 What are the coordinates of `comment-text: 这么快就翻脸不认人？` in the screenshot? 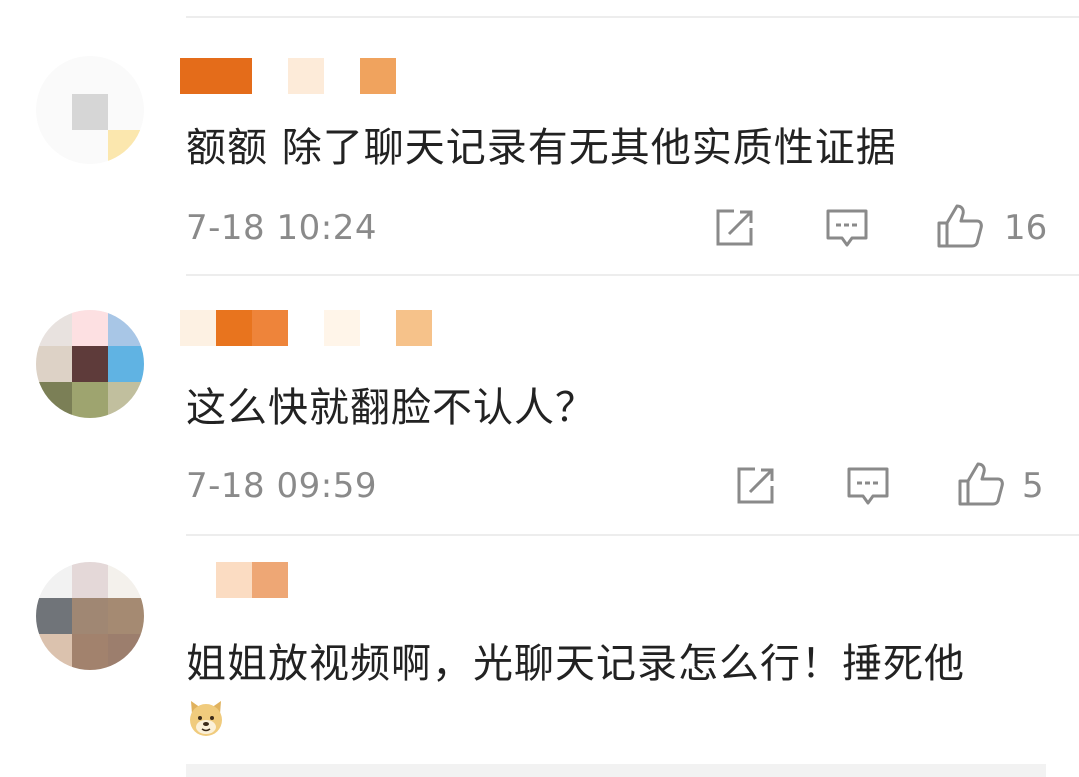 It's located at (391, 408).